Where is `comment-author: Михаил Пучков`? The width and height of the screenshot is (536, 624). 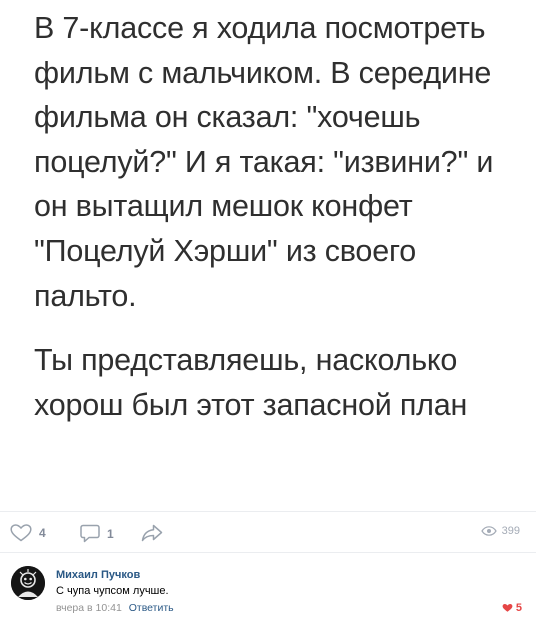
comment-author: Михаил Пучков is located at coordinates (98, 575).